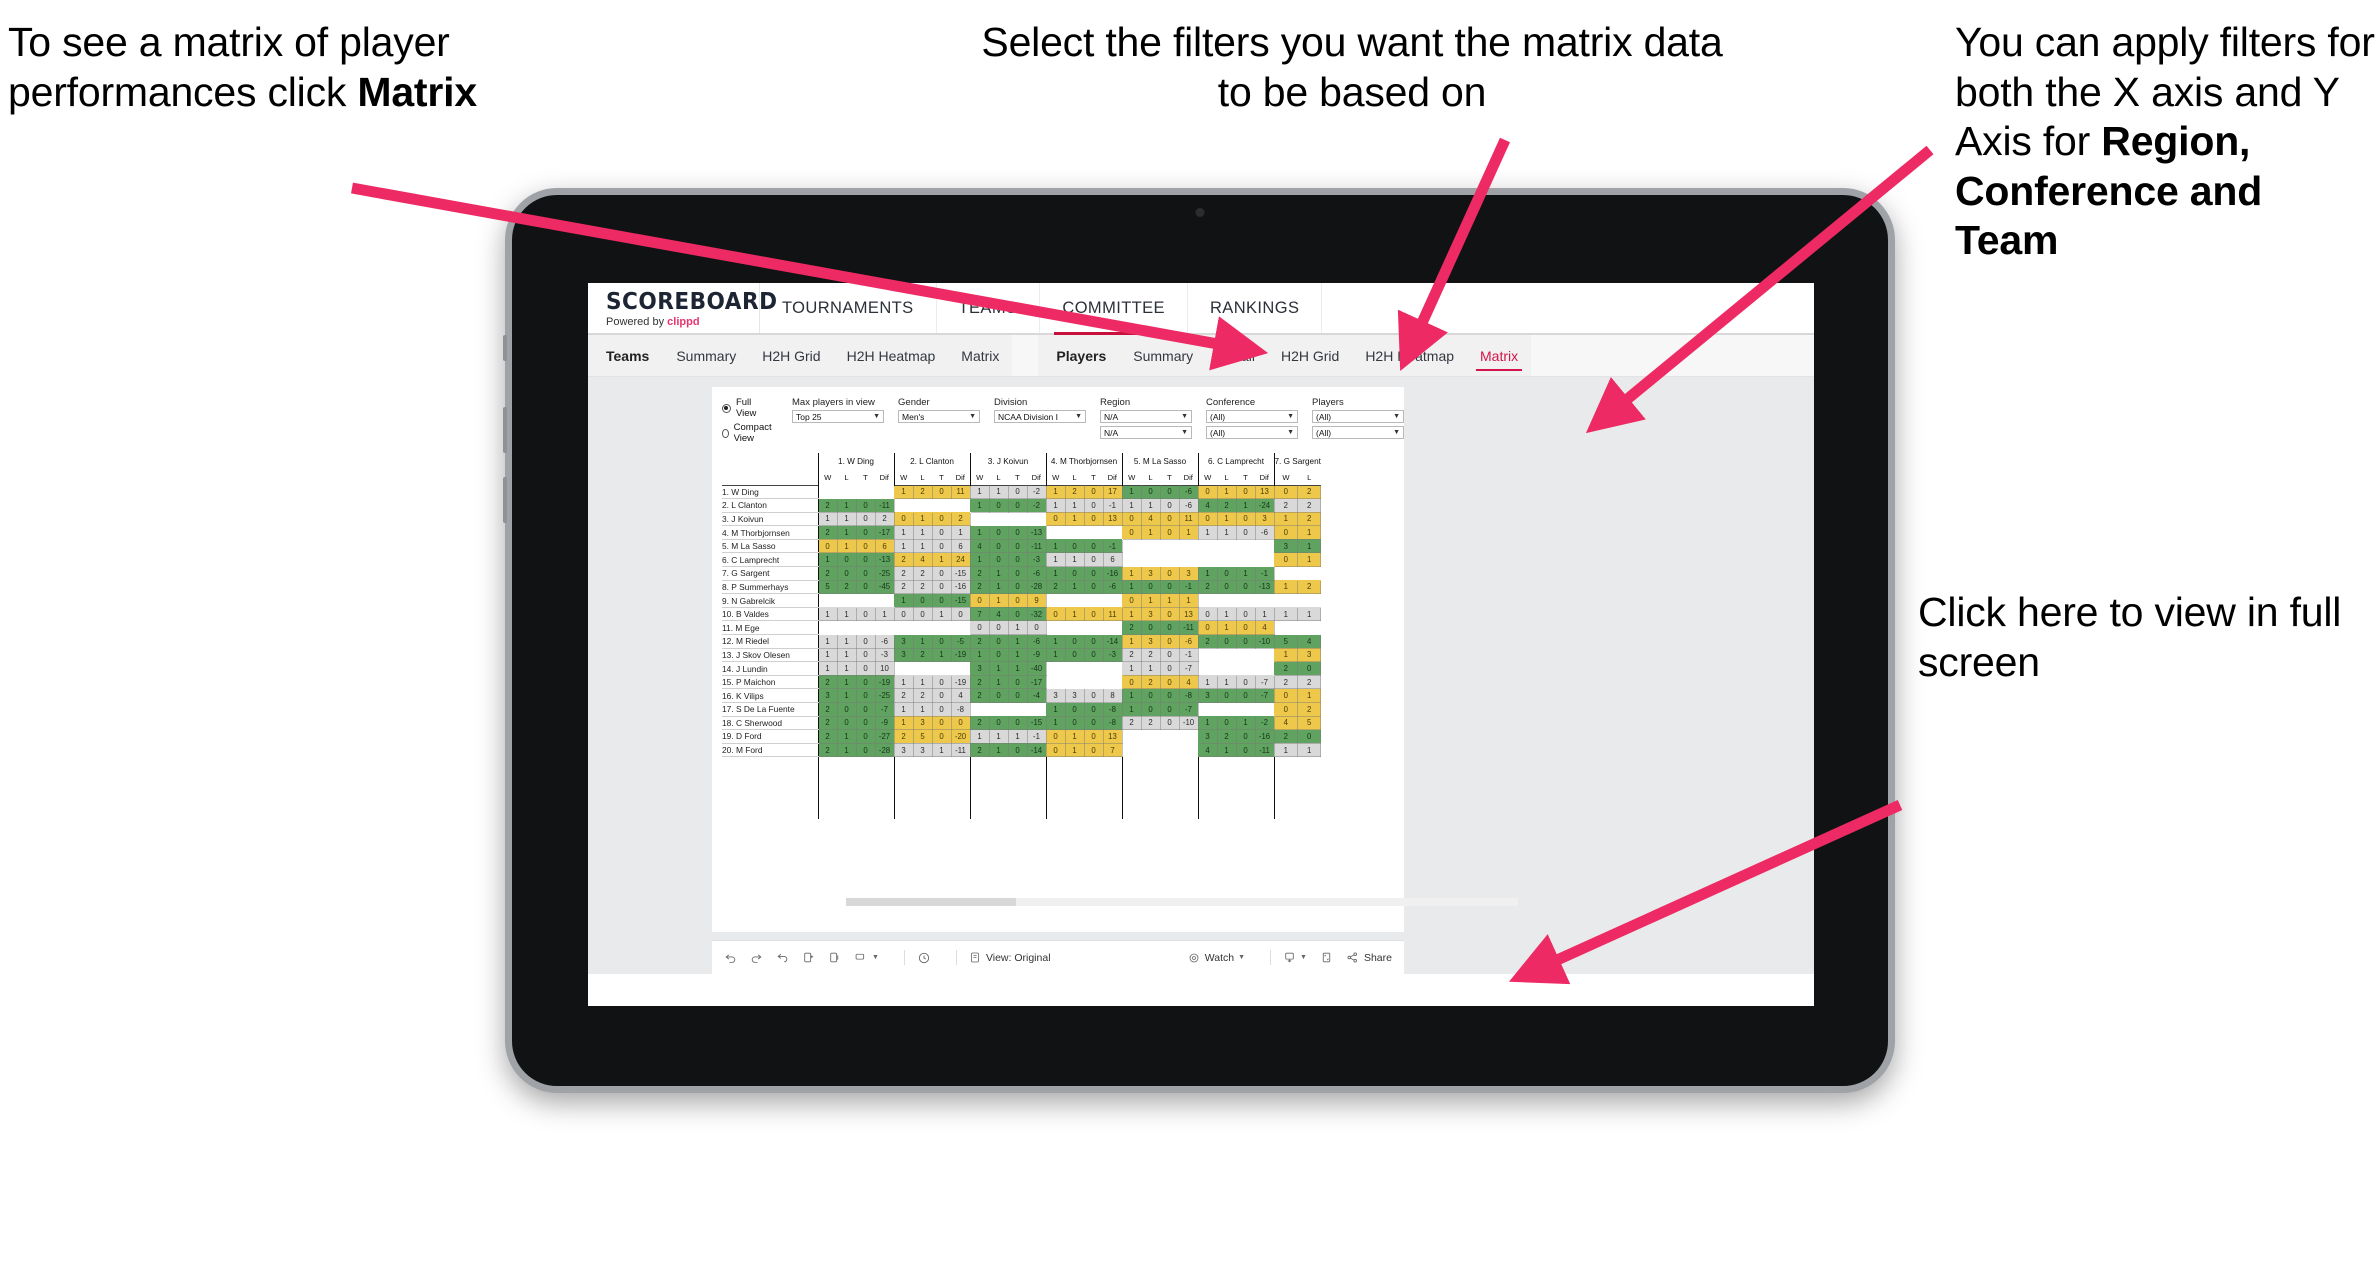 The height and width of the screenshot is (1280, 2378). Describe the element at coordinates (960, 709) in the screenshot. I see `matrix-cell: -8` at that location.